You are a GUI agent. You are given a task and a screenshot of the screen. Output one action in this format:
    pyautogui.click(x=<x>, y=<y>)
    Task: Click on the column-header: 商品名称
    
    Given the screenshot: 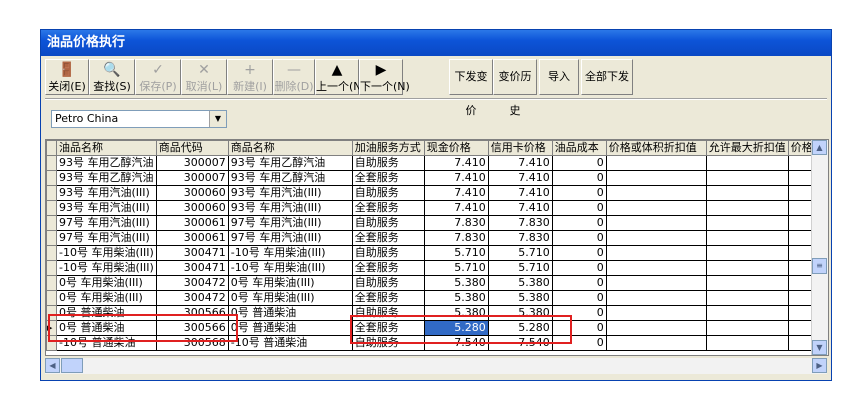 What is the action you would take?
    pyautogui.click(x=290, y=148)
    